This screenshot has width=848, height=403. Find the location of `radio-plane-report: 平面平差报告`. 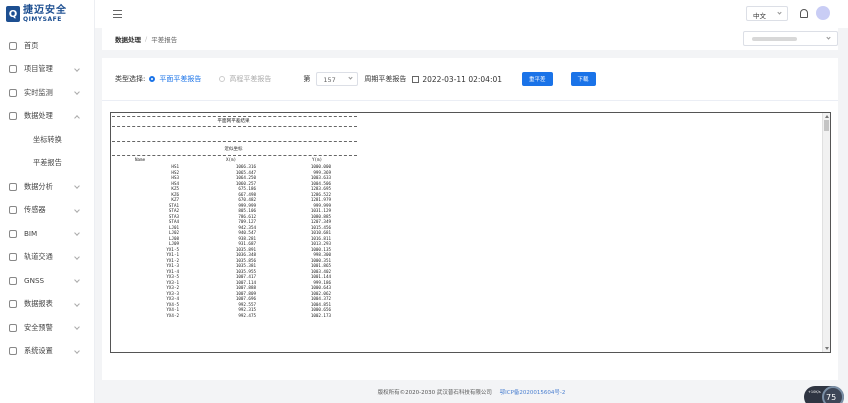

radio-plane-report: 平面平差报告 is located at coordinates (175, 79).